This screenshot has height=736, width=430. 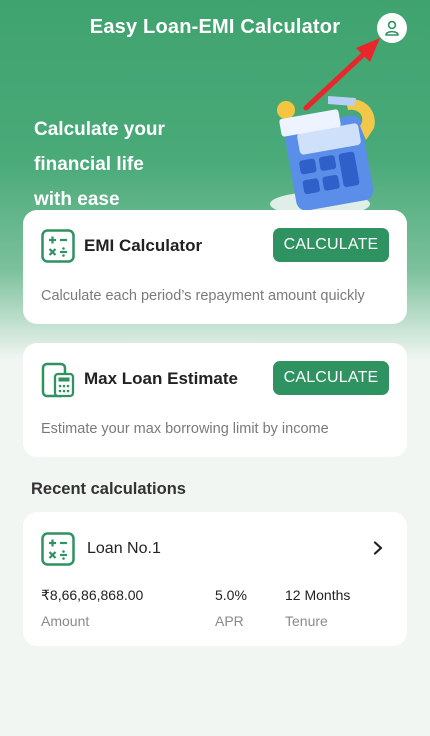 I want to click on hero-tagline: Calculate your financial life with ease, so click(x=99, y=164).